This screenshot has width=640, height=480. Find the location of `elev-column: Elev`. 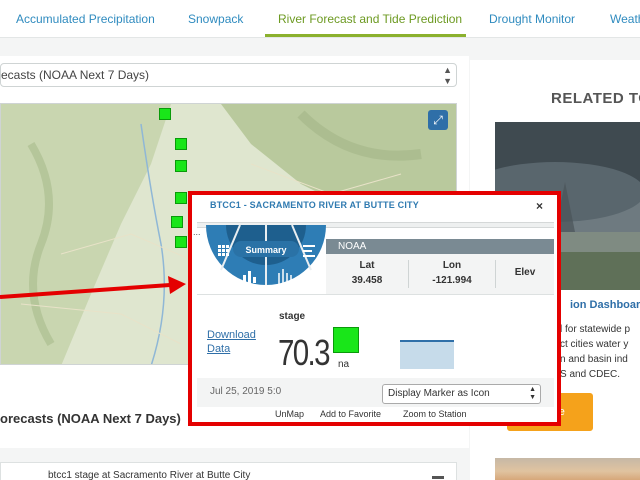

elev-column: Elev is located at coordinates (525, 274).